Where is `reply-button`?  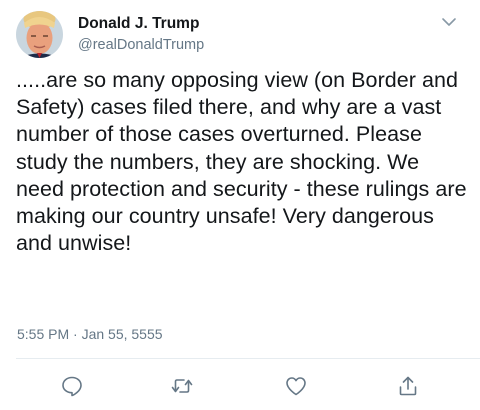
reply-button is located at coordinates (72, 386).